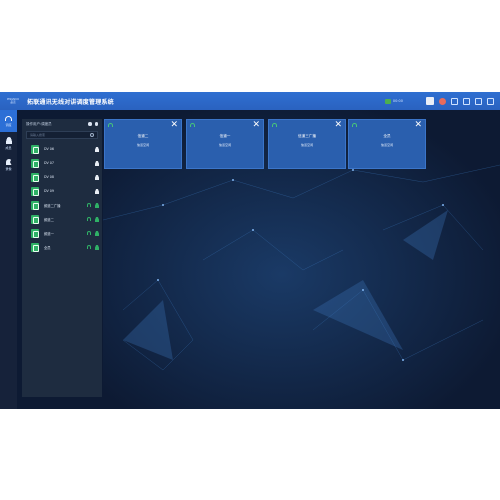  What do you see at coordinates (8, 147) in the screenshot?
I see `nav-label: 成员` at bounding box center [8, 147].